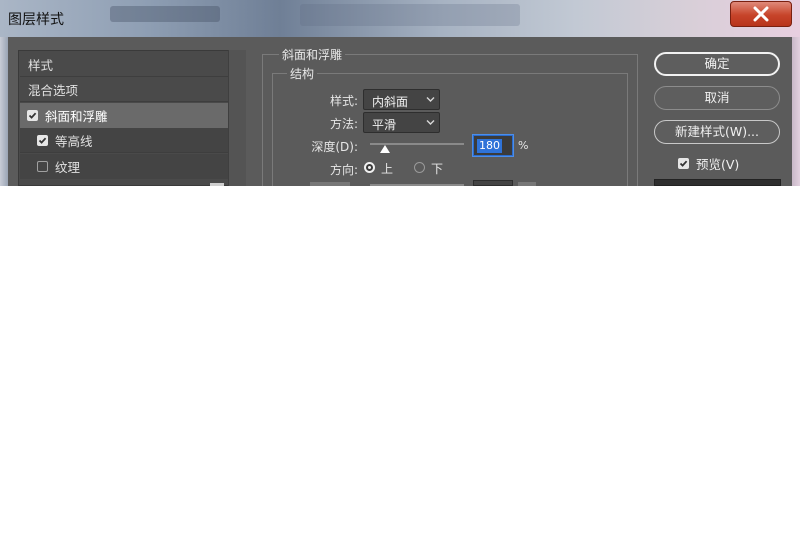 This screenshot has width=800, height=542. What do you see at coordinates (124, 140) in the screenshot?
I see `list-item-contour: 等高线` at bounding box center [124, 140].